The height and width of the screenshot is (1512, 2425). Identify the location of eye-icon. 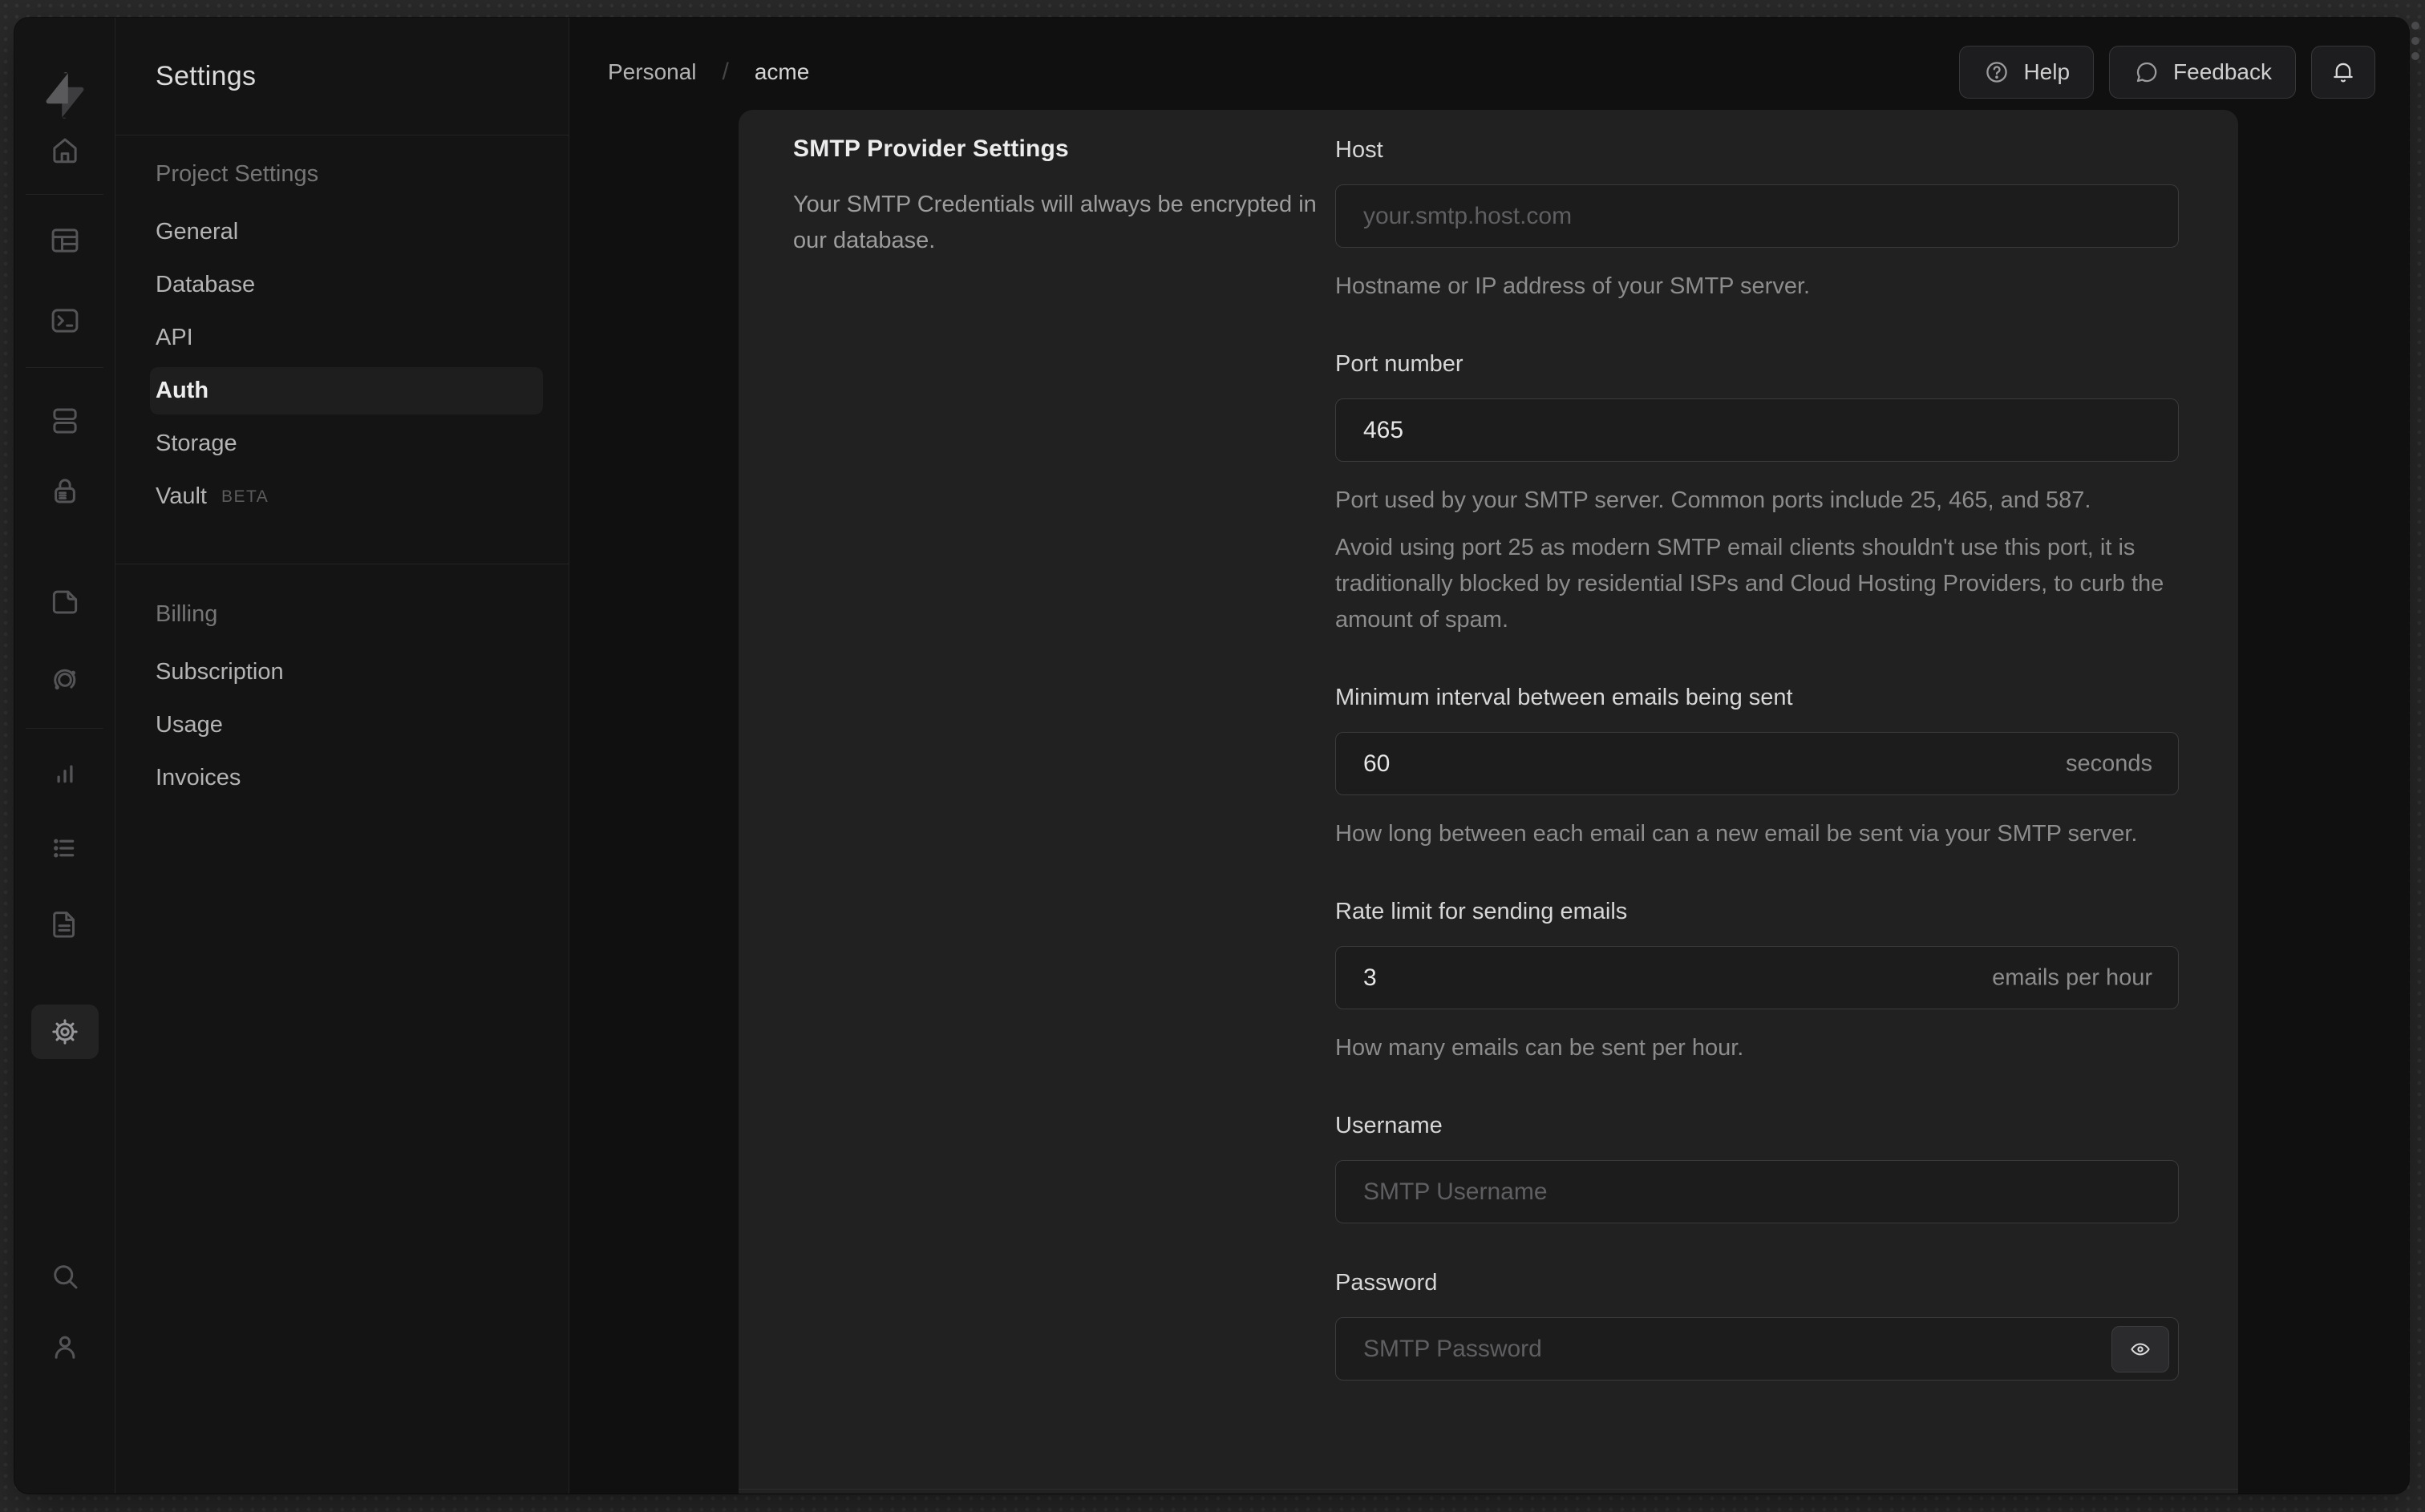
(2140, 1349).